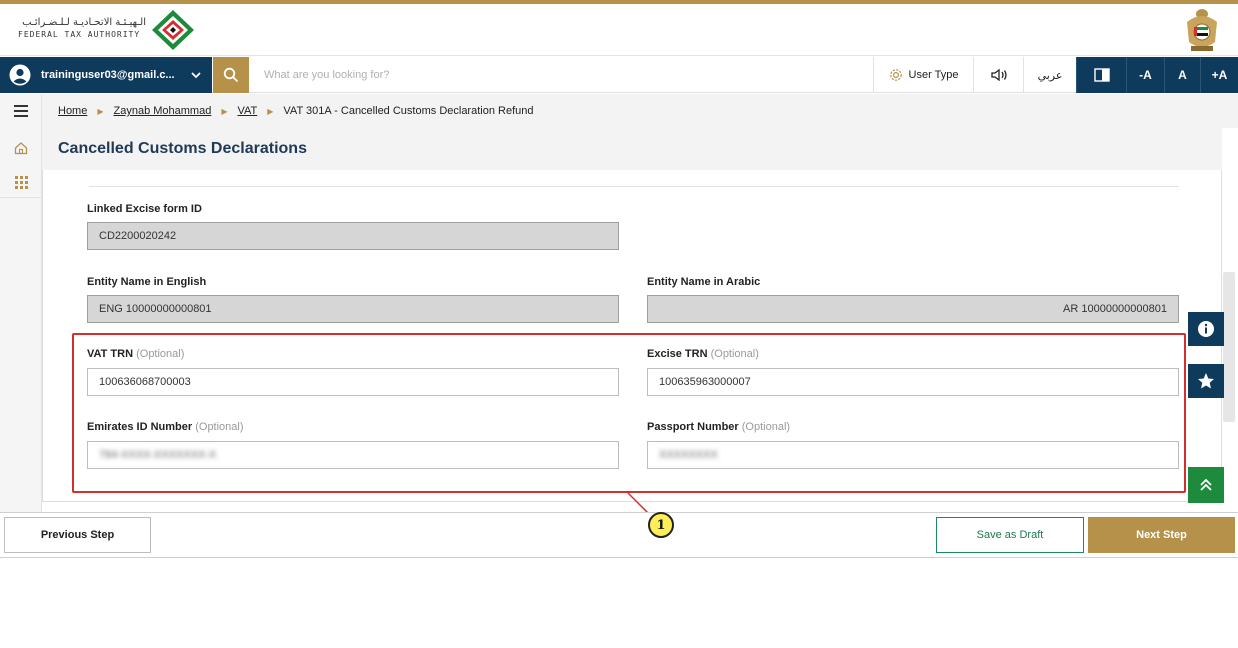  I want to click on emirates-id-label: Emirates ID Number (Optional), so click(165, 427).